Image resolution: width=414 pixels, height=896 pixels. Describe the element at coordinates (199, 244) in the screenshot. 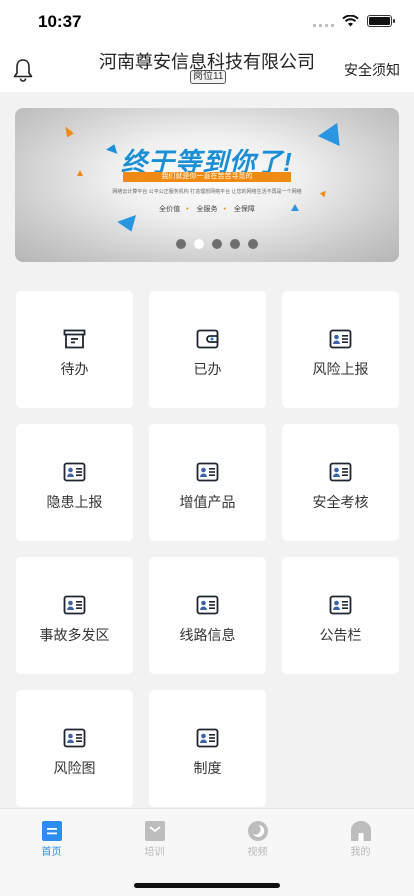

I see `carousel-dot-active` at that location.